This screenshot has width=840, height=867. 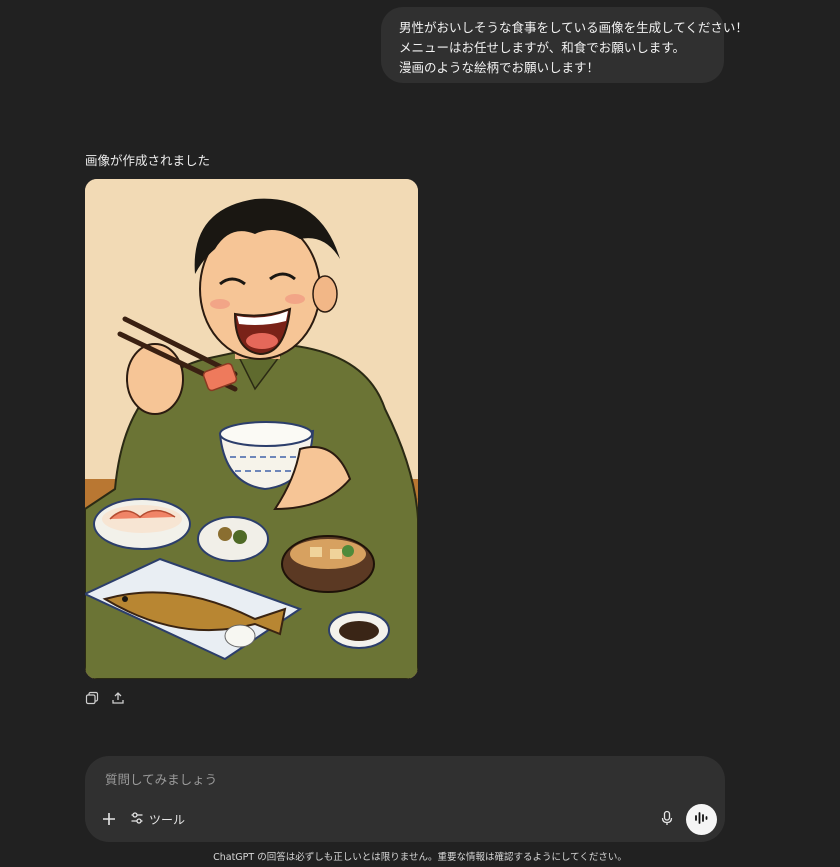 What do you see at coordinates (405, 799) in the screenshot?
I see `message-composer: ツール` at bounding box center [405, 799].